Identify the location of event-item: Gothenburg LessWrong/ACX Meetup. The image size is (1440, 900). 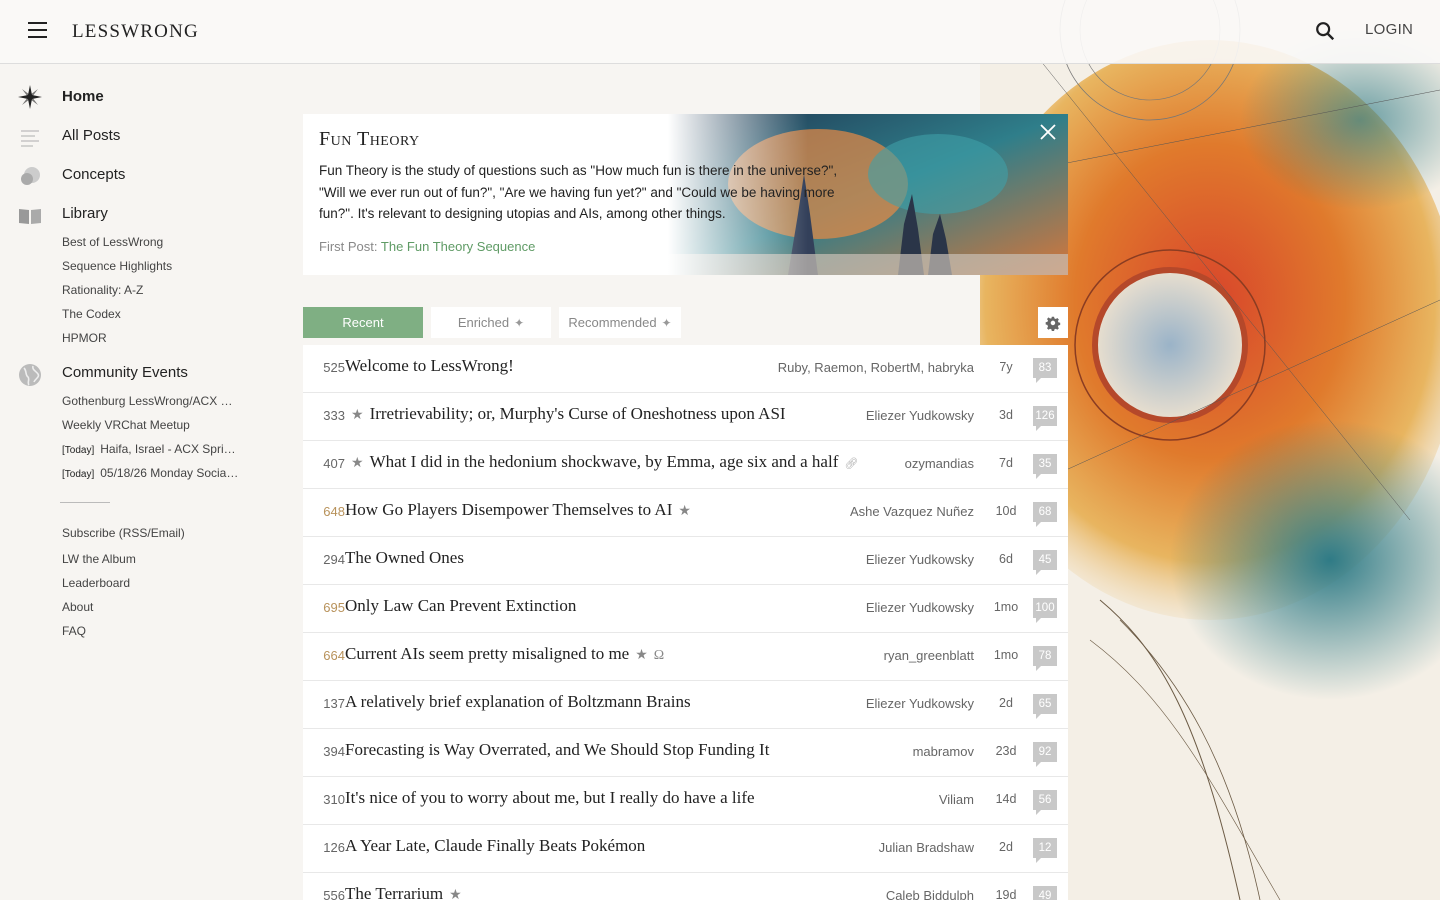
(151, 401).